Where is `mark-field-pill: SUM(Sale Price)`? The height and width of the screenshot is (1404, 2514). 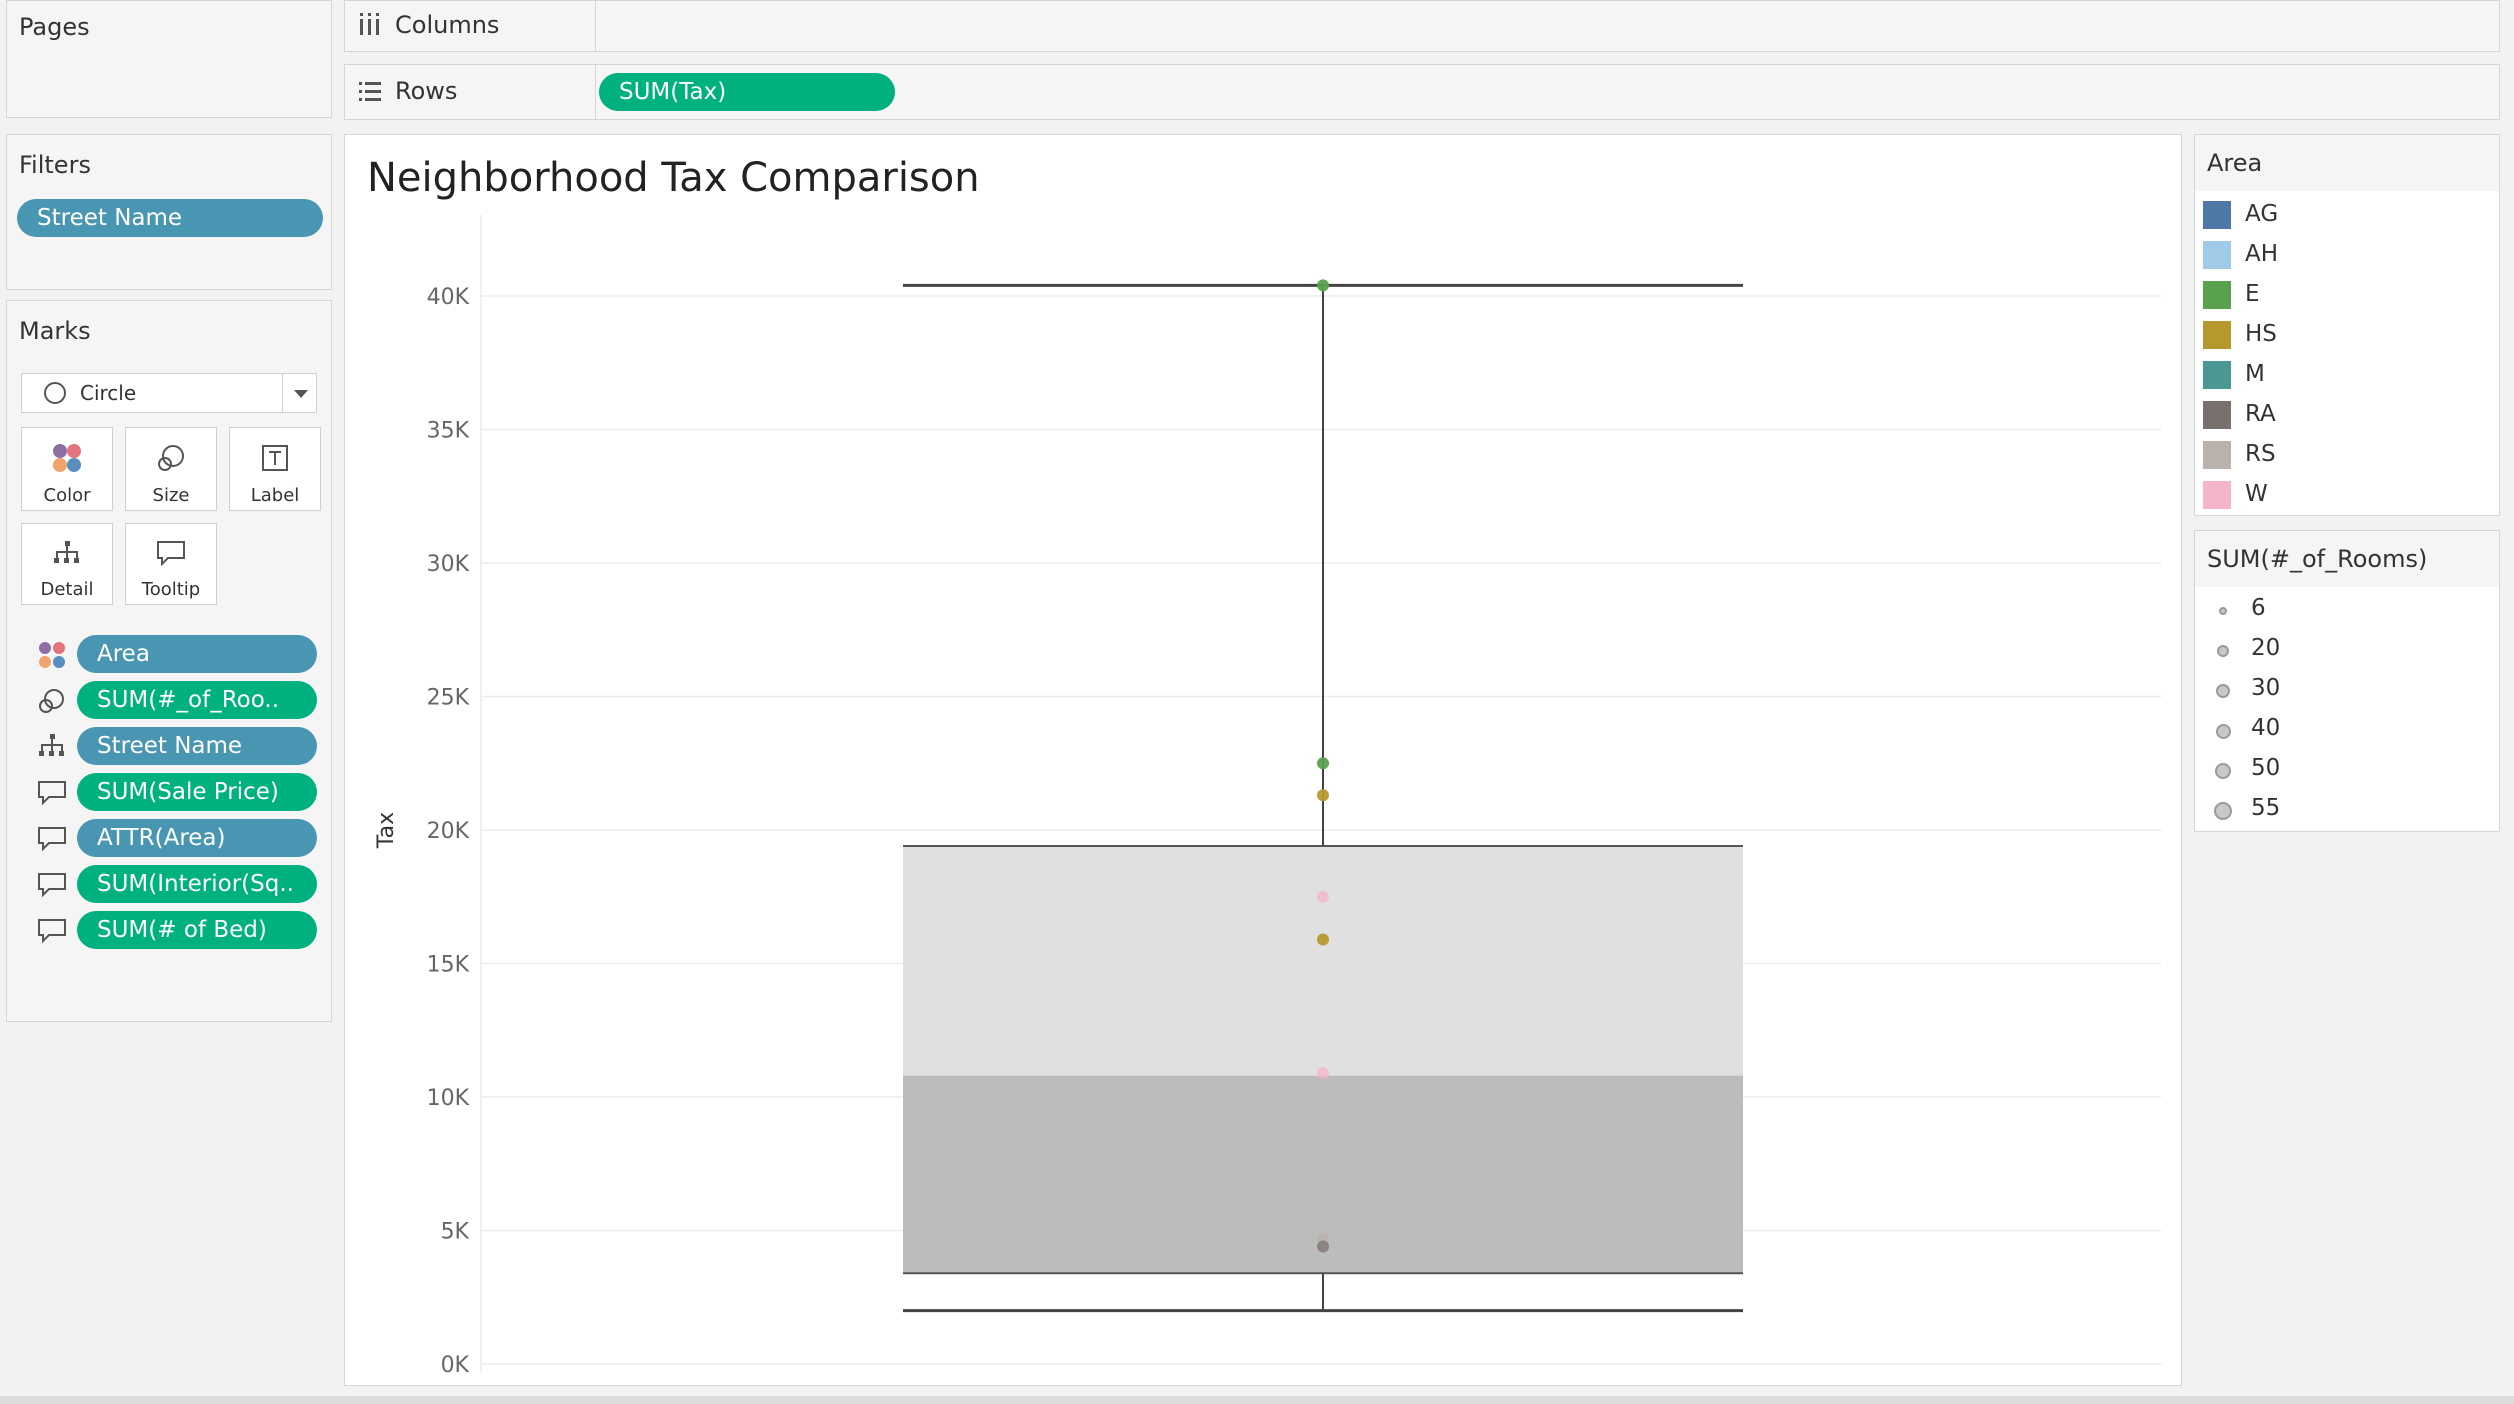 mark-field-pill: SUM(Sale Price) is located at coordinates (197, 792).